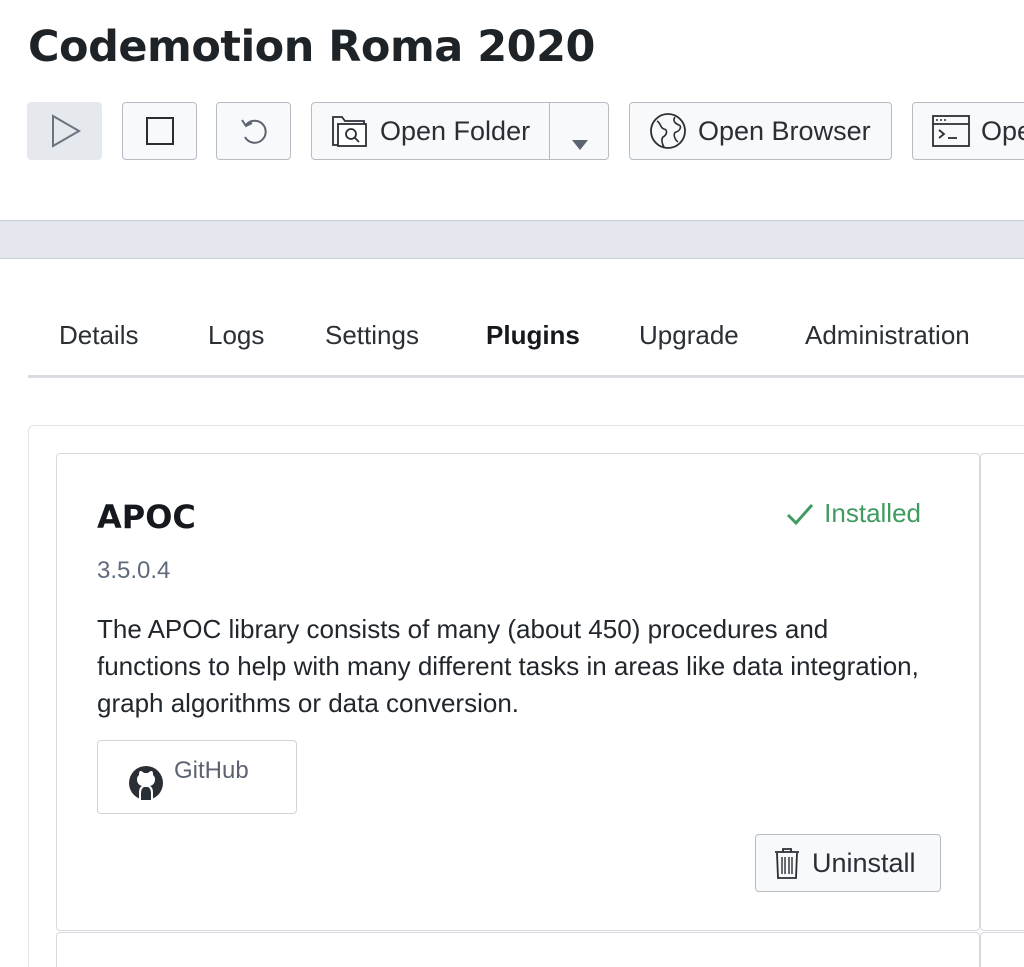  I want to click on github-label: GitHub, so click(211, 770).